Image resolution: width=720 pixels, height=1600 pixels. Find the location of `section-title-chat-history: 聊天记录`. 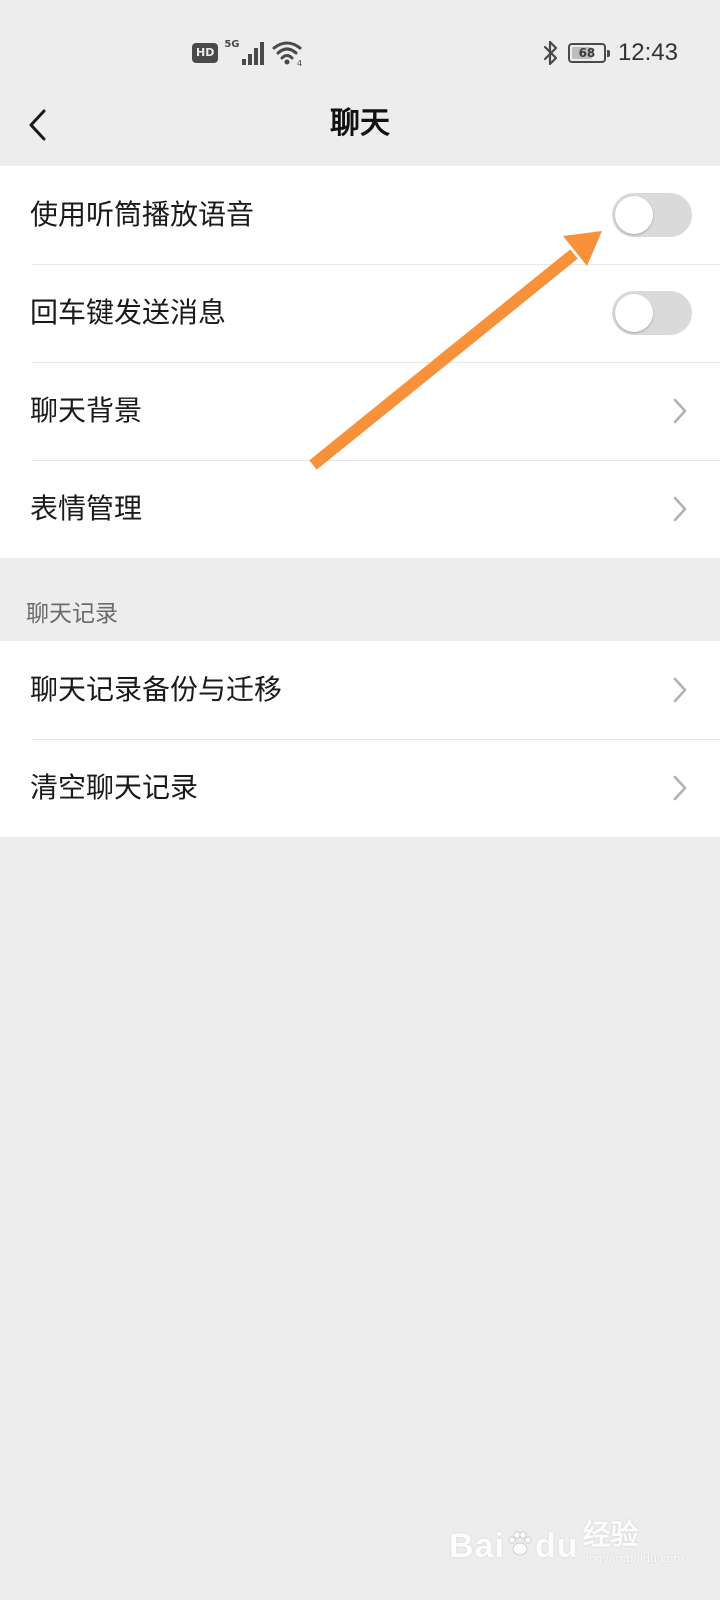

section-title-chat-history: 聊天记录 is located at coordinates (72, 614).